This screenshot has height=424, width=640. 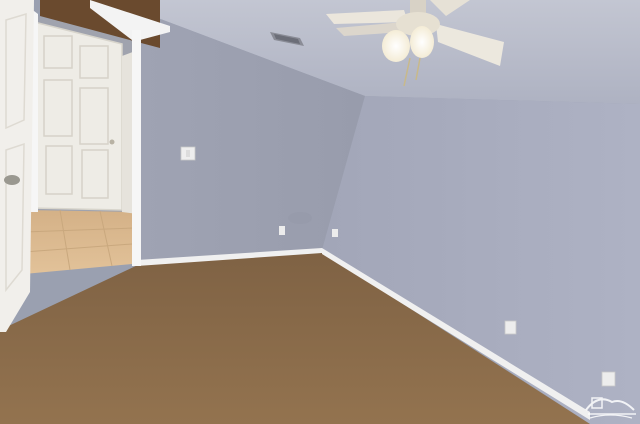 What do you see at coordinates (79, 242) in the screenshot?
I see `hallway-floor` at bounding box center [79, 242].